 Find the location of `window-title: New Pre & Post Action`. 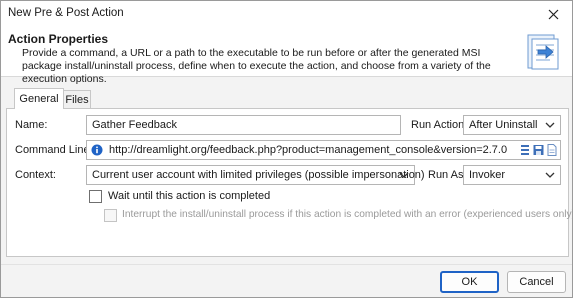

window-title: New Pre & Post Action is located at coordinates (66, 13).